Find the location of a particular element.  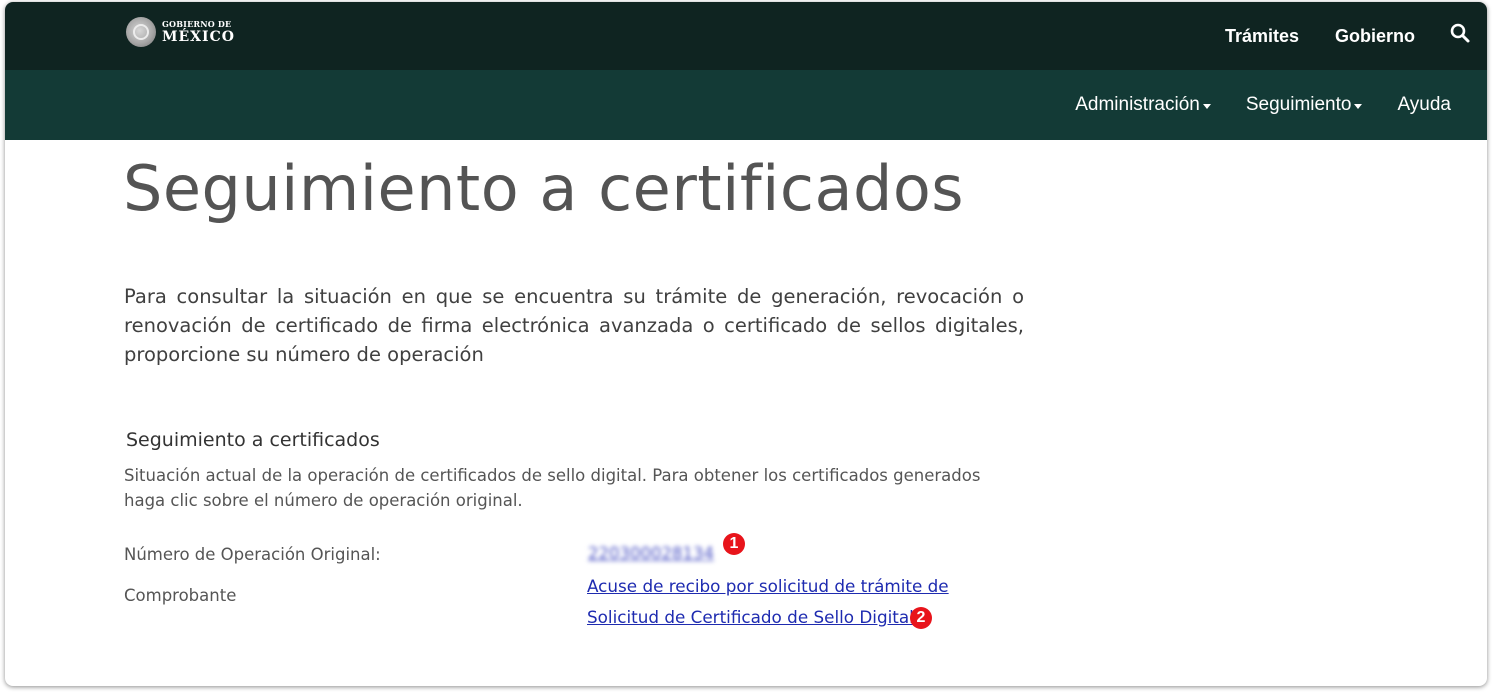

nav-gobierno: Gobierno is located at coordinates (1375, 36).